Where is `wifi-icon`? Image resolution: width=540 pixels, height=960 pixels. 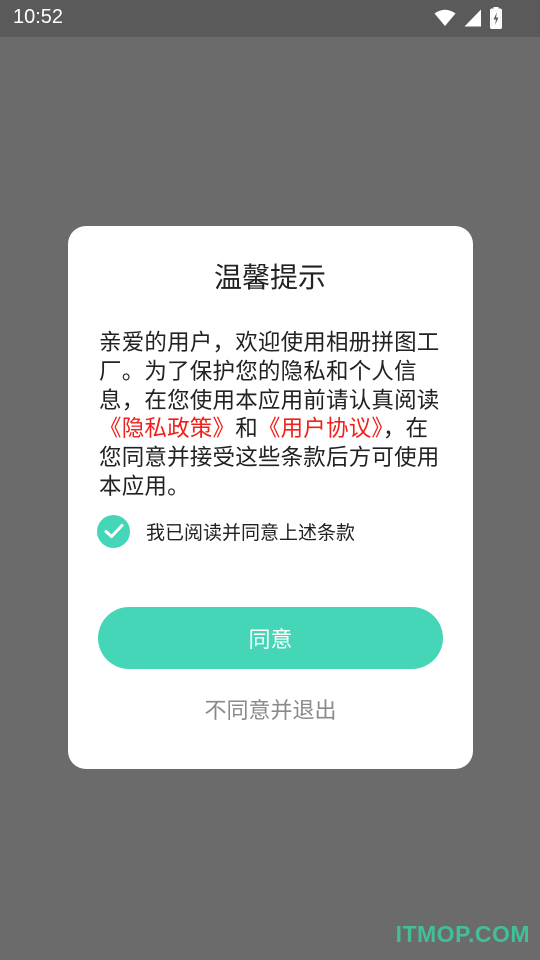 wifi-icon is located at coordinates (445, 18).